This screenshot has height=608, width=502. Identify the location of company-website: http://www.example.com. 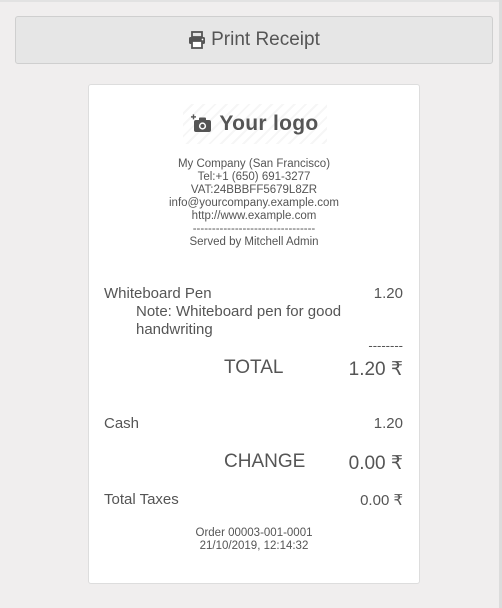
(254, 216).